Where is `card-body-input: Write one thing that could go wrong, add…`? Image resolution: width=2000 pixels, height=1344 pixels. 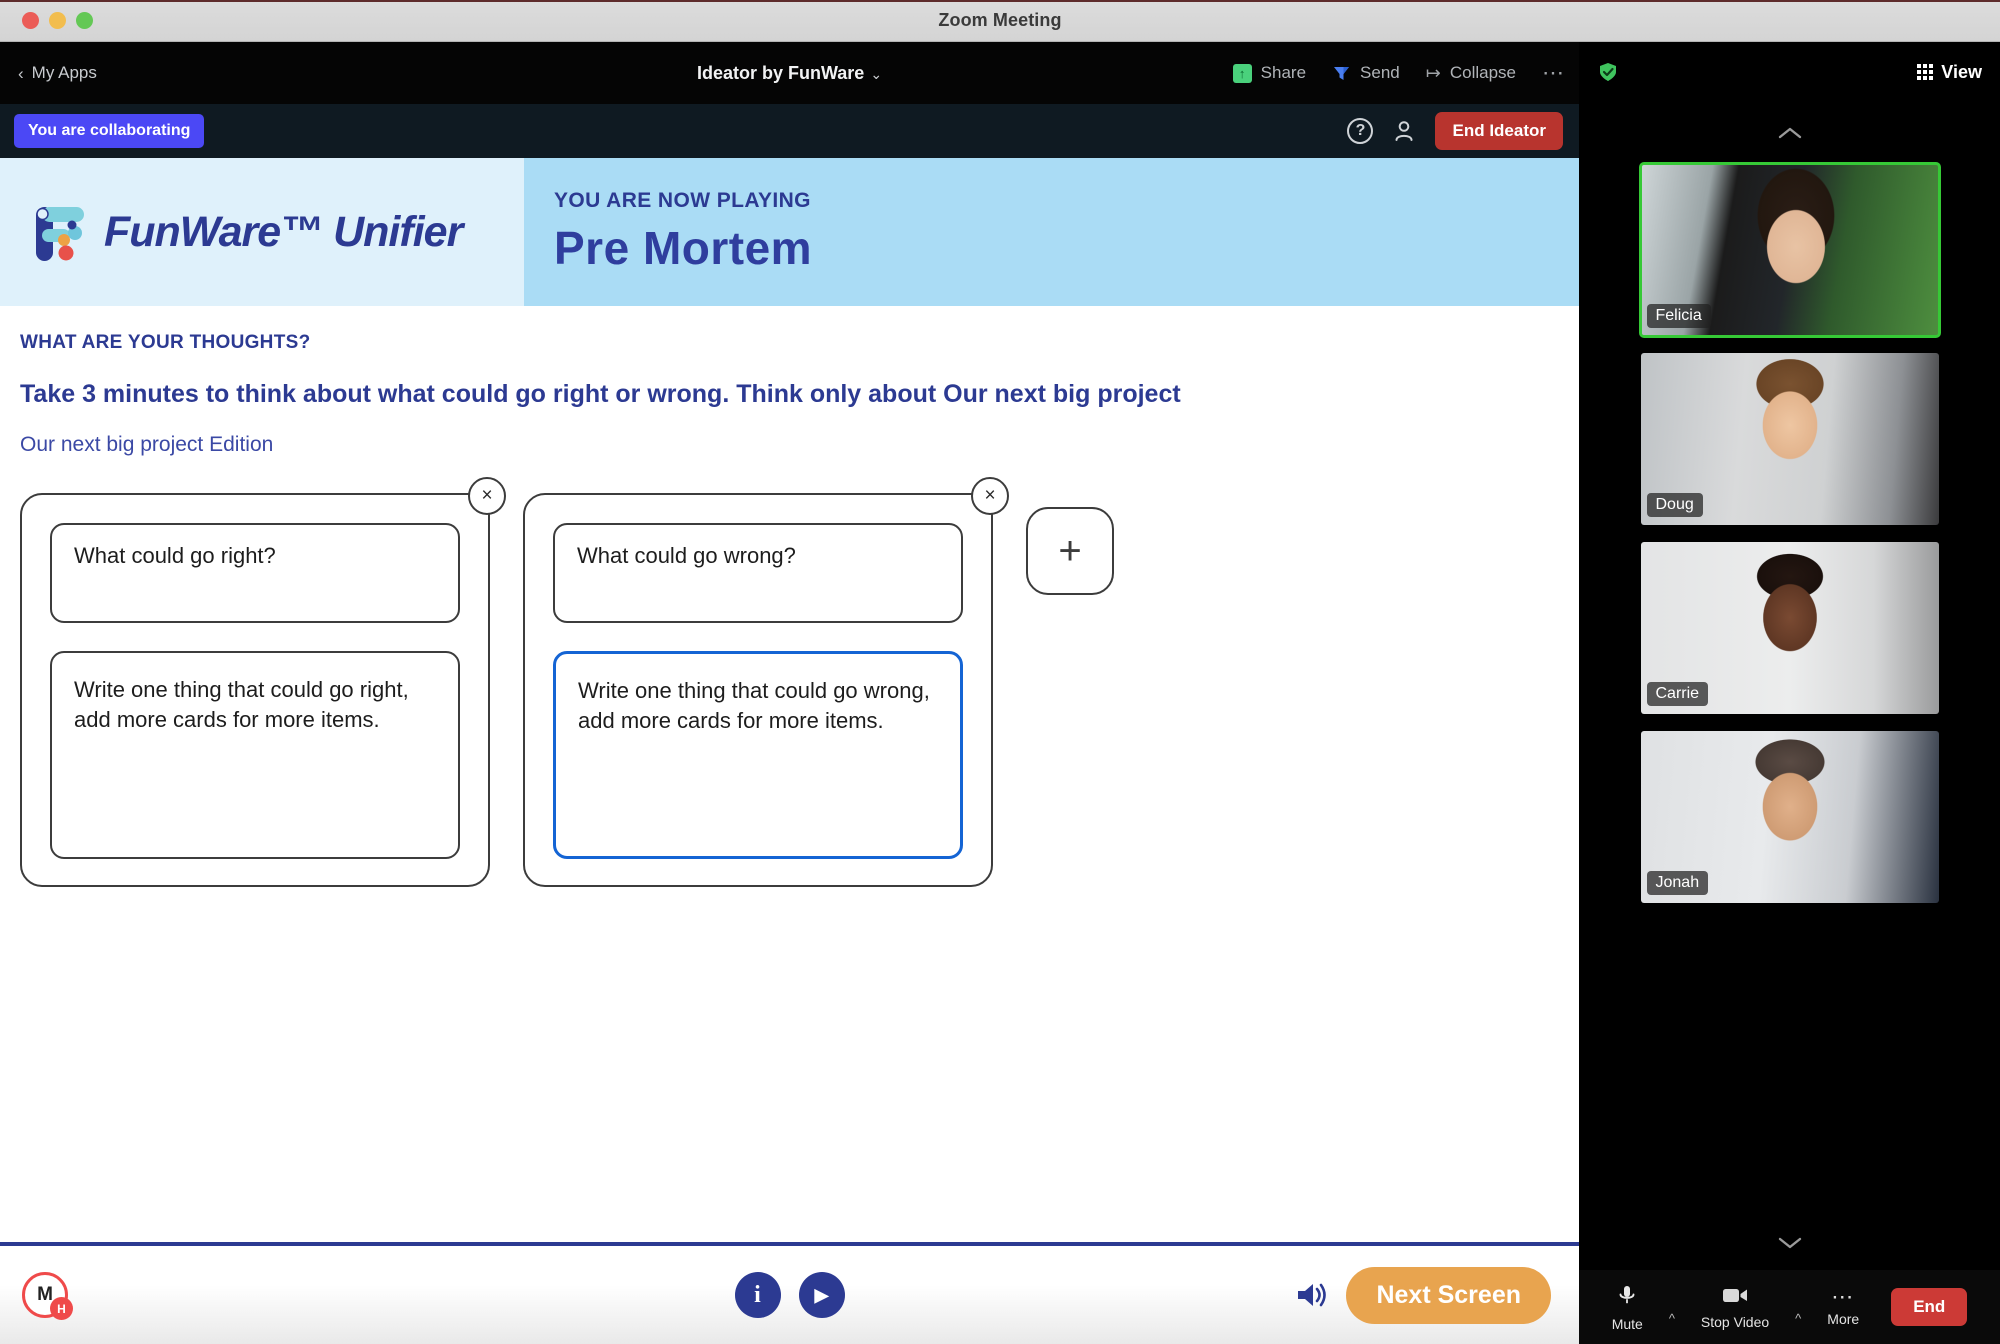 card-body-input: Write one thing that could go wrong, add… is located at coordinates (758, 755).